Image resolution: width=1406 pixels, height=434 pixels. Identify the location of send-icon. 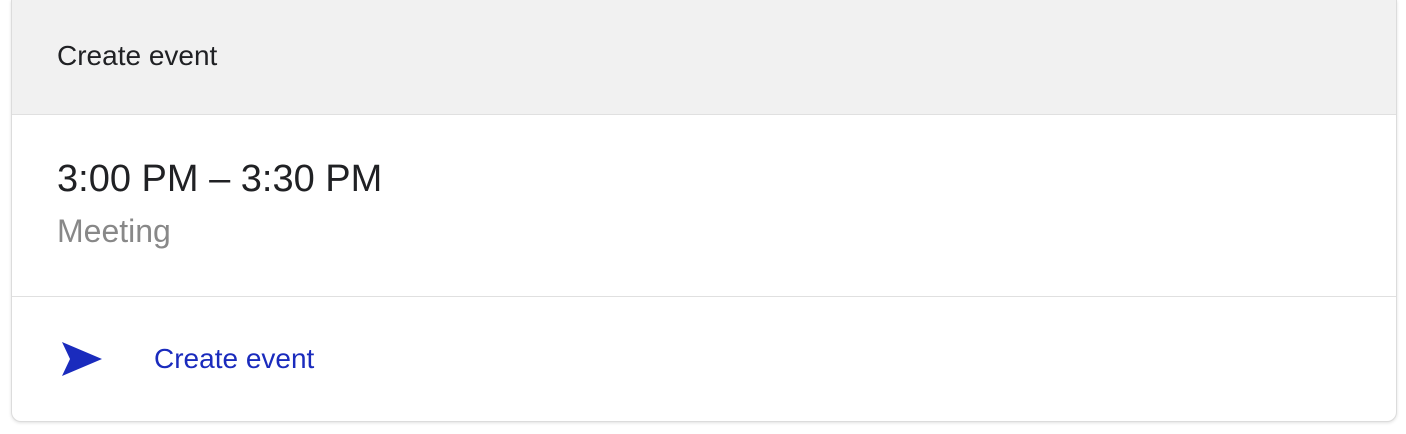
(82, 359).